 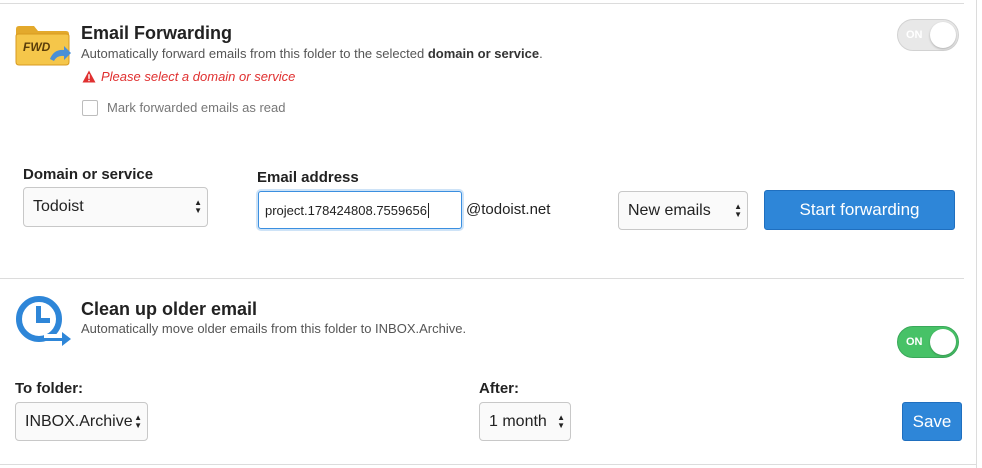 What do you see at coordinates (928, 35) in the screenshot?
I see `forwarding-toggle: ON` at bounding box center [928, 35].